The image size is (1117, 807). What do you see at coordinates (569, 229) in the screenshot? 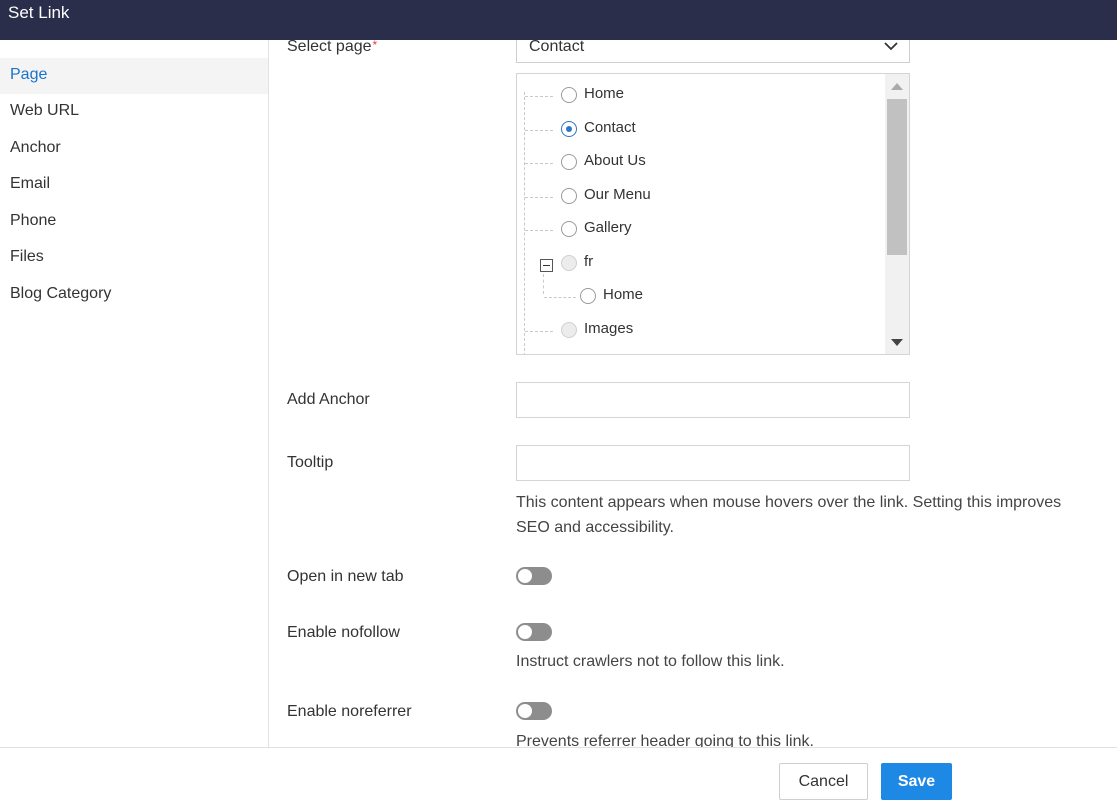
I see `radio-gallery` at bounding box center [569, 229].